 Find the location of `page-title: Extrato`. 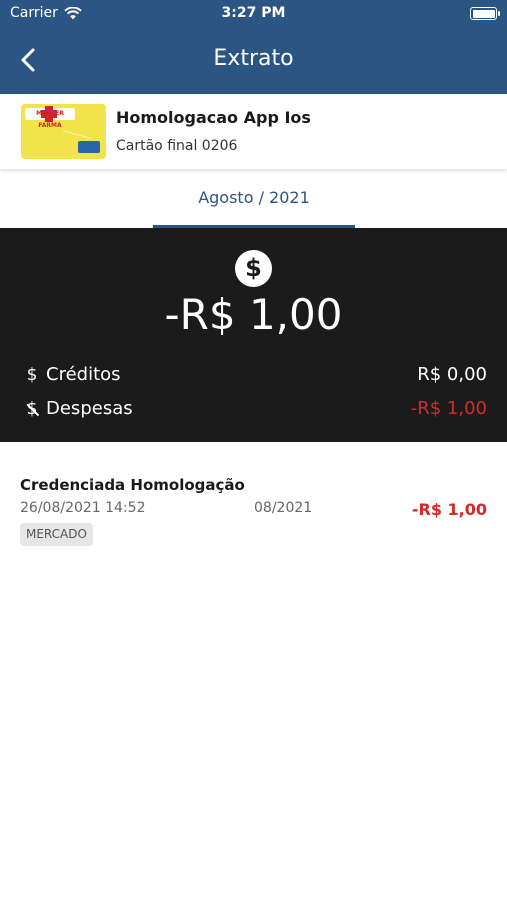

page-title: Extrato is located at coordinates (253, 58).